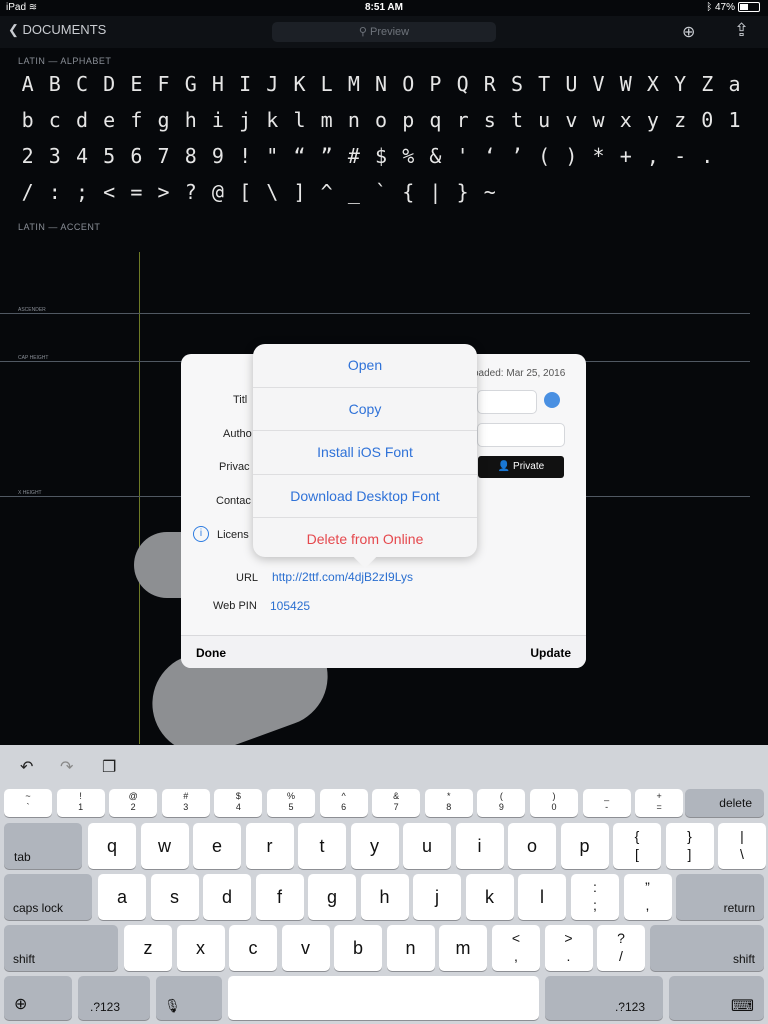 The image size is (768, 1024). I want to click on glyph-cell: ~, so click(489, 192).